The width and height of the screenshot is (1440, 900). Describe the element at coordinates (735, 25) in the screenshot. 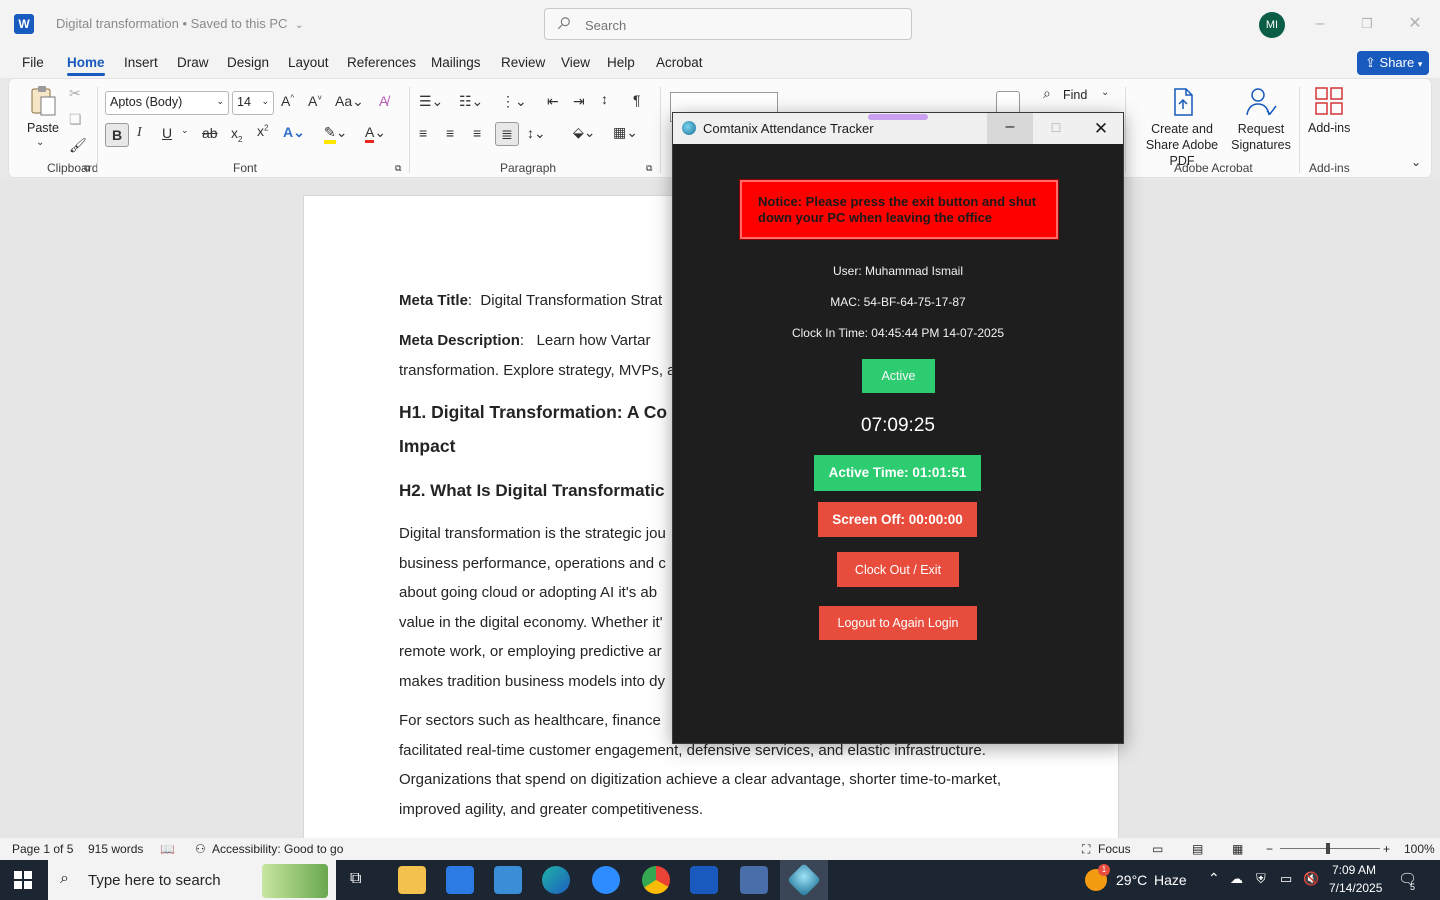

I see `search-input` at that location.